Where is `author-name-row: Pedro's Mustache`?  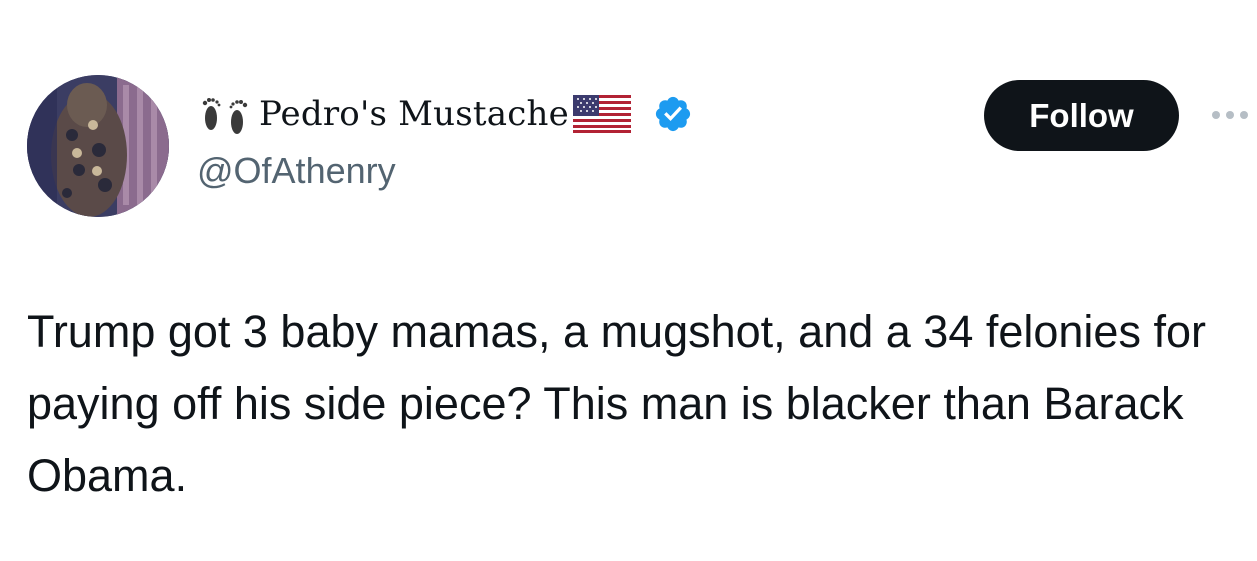 author-name-row: Pedro's Mustache is located at coordinates (445, 114).